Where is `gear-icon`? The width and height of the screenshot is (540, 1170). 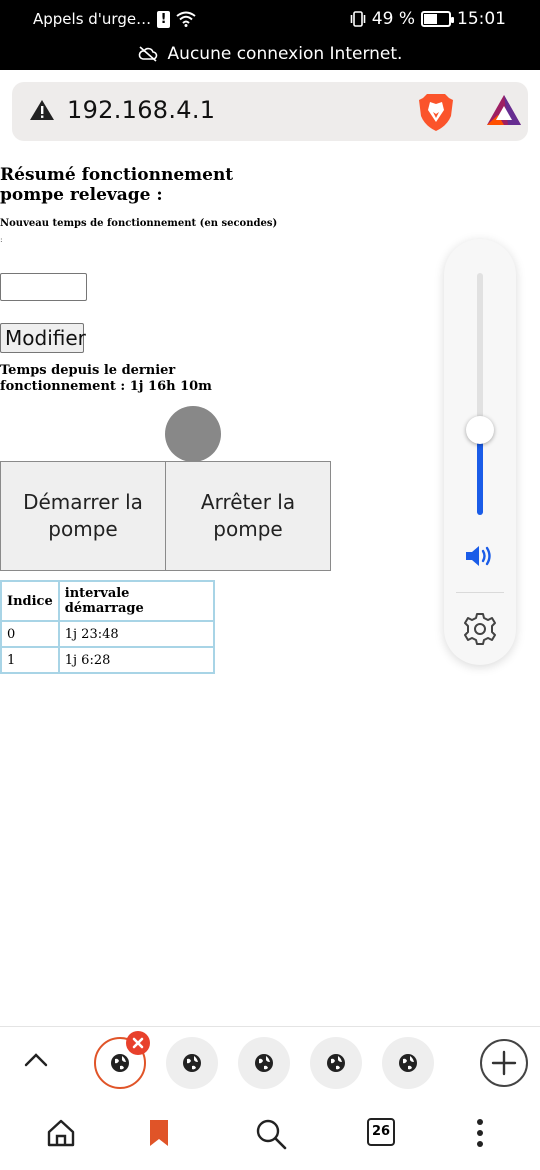
gear-icon is located at coordinates (480, 629).